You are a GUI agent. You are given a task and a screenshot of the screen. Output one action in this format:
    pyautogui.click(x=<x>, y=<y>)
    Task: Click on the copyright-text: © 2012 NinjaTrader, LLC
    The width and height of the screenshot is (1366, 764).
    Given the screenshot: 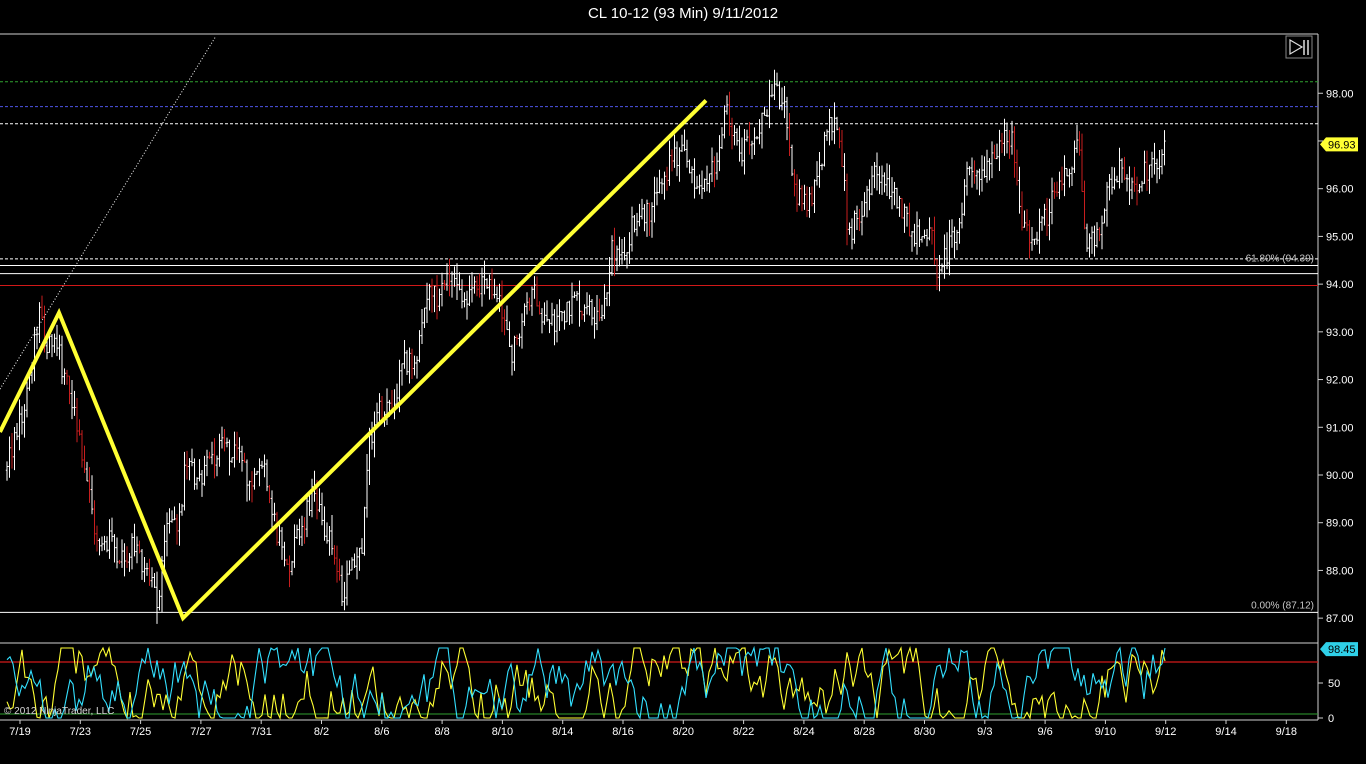 What is the action you would take?
    pyautogui.click(x=59, y=711)
    